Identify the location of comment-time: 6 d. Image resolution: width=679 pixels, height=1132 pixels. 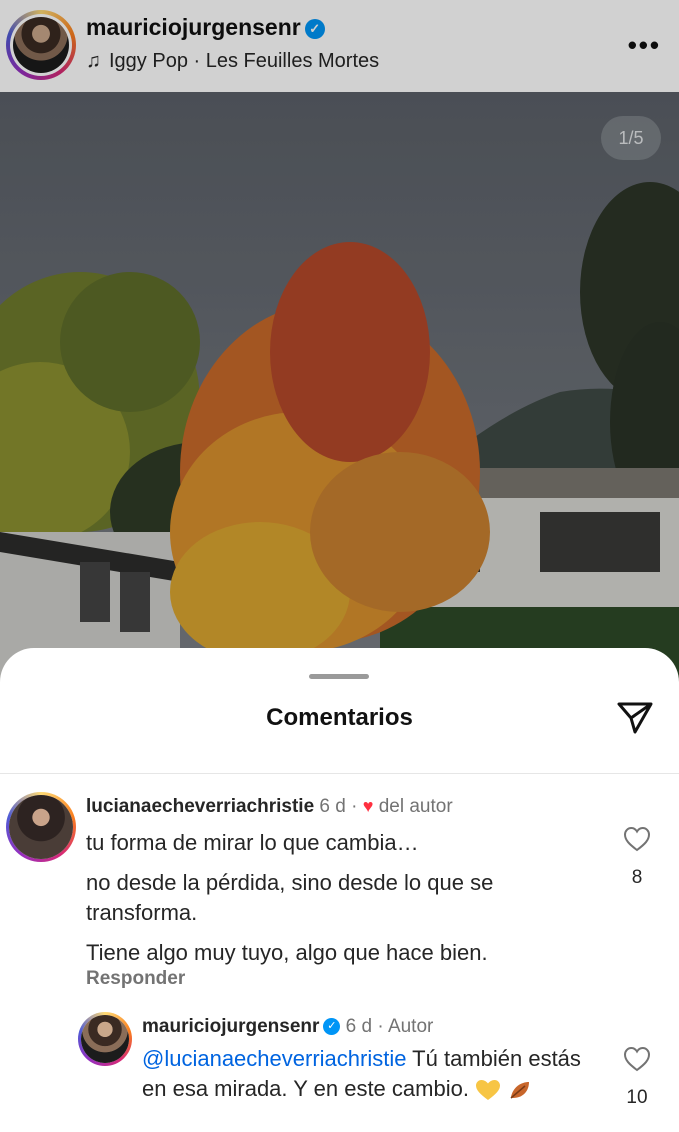
(332, 806).